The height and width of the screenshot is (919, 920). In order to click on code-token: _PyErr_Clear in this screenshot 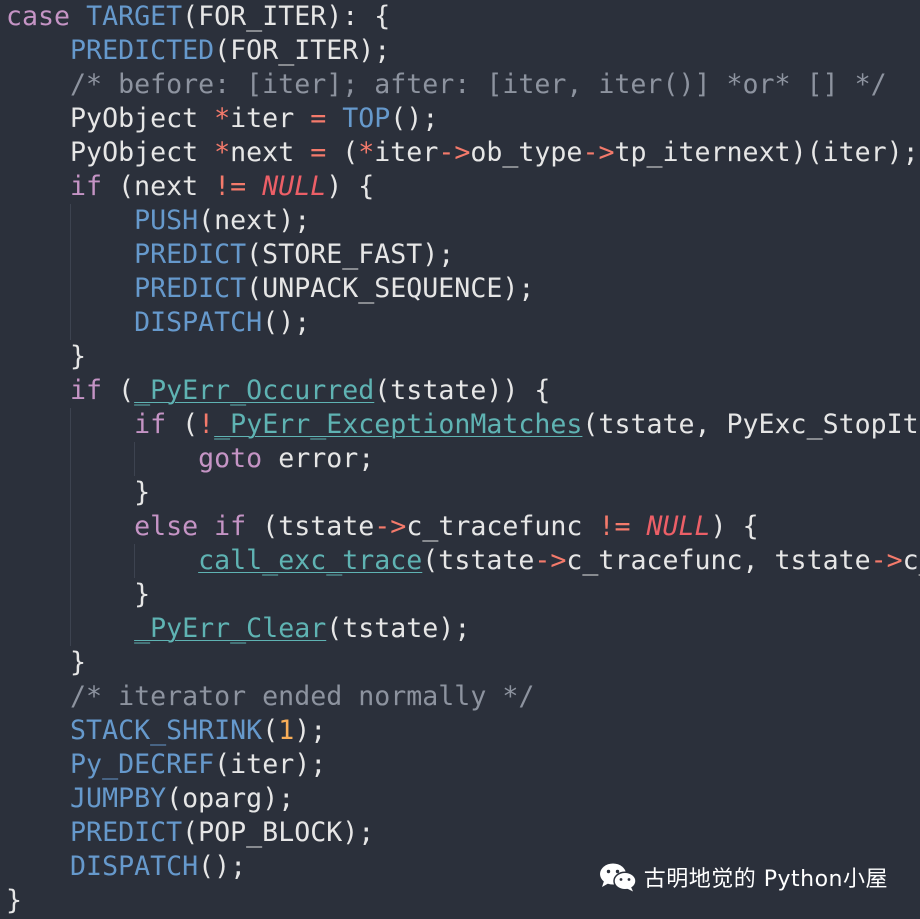, I will do `click(230, 628)`.